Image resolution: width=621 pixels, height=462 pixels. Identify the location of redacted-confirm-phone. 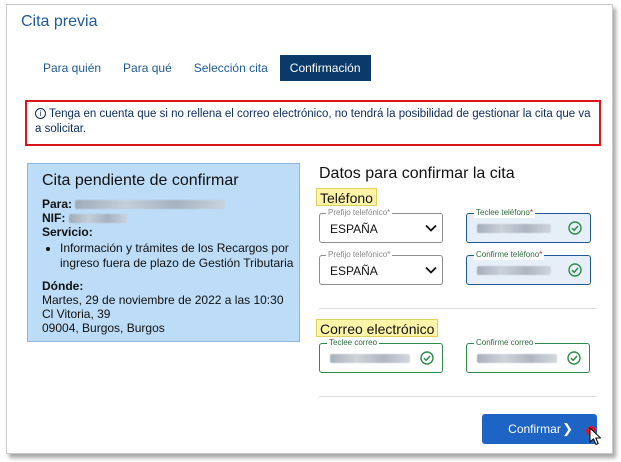
(514, 270).